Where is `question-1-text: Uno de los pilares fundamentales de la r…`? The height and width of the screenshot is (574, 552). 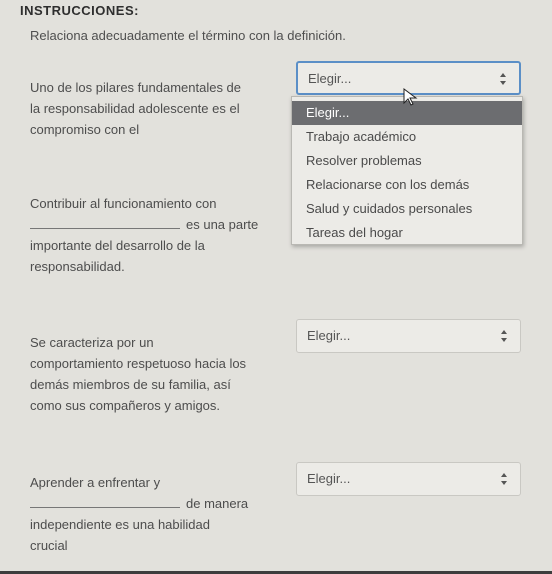 question-1-text: Uno de los pilares fundamentales de la r… is located at coordinates (155, 108).